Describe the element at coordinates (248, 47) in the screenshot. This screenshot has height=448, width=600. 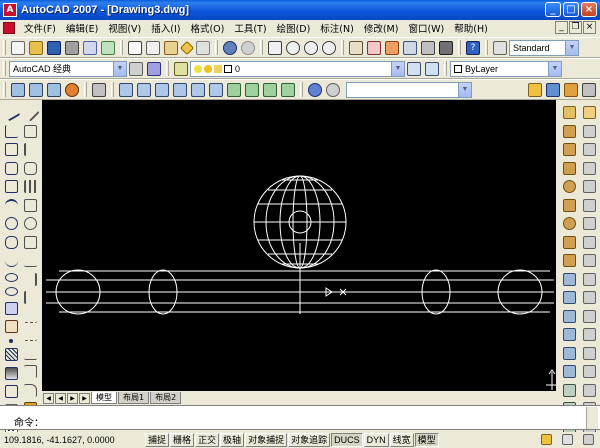
I see `redo-icon` at that location.